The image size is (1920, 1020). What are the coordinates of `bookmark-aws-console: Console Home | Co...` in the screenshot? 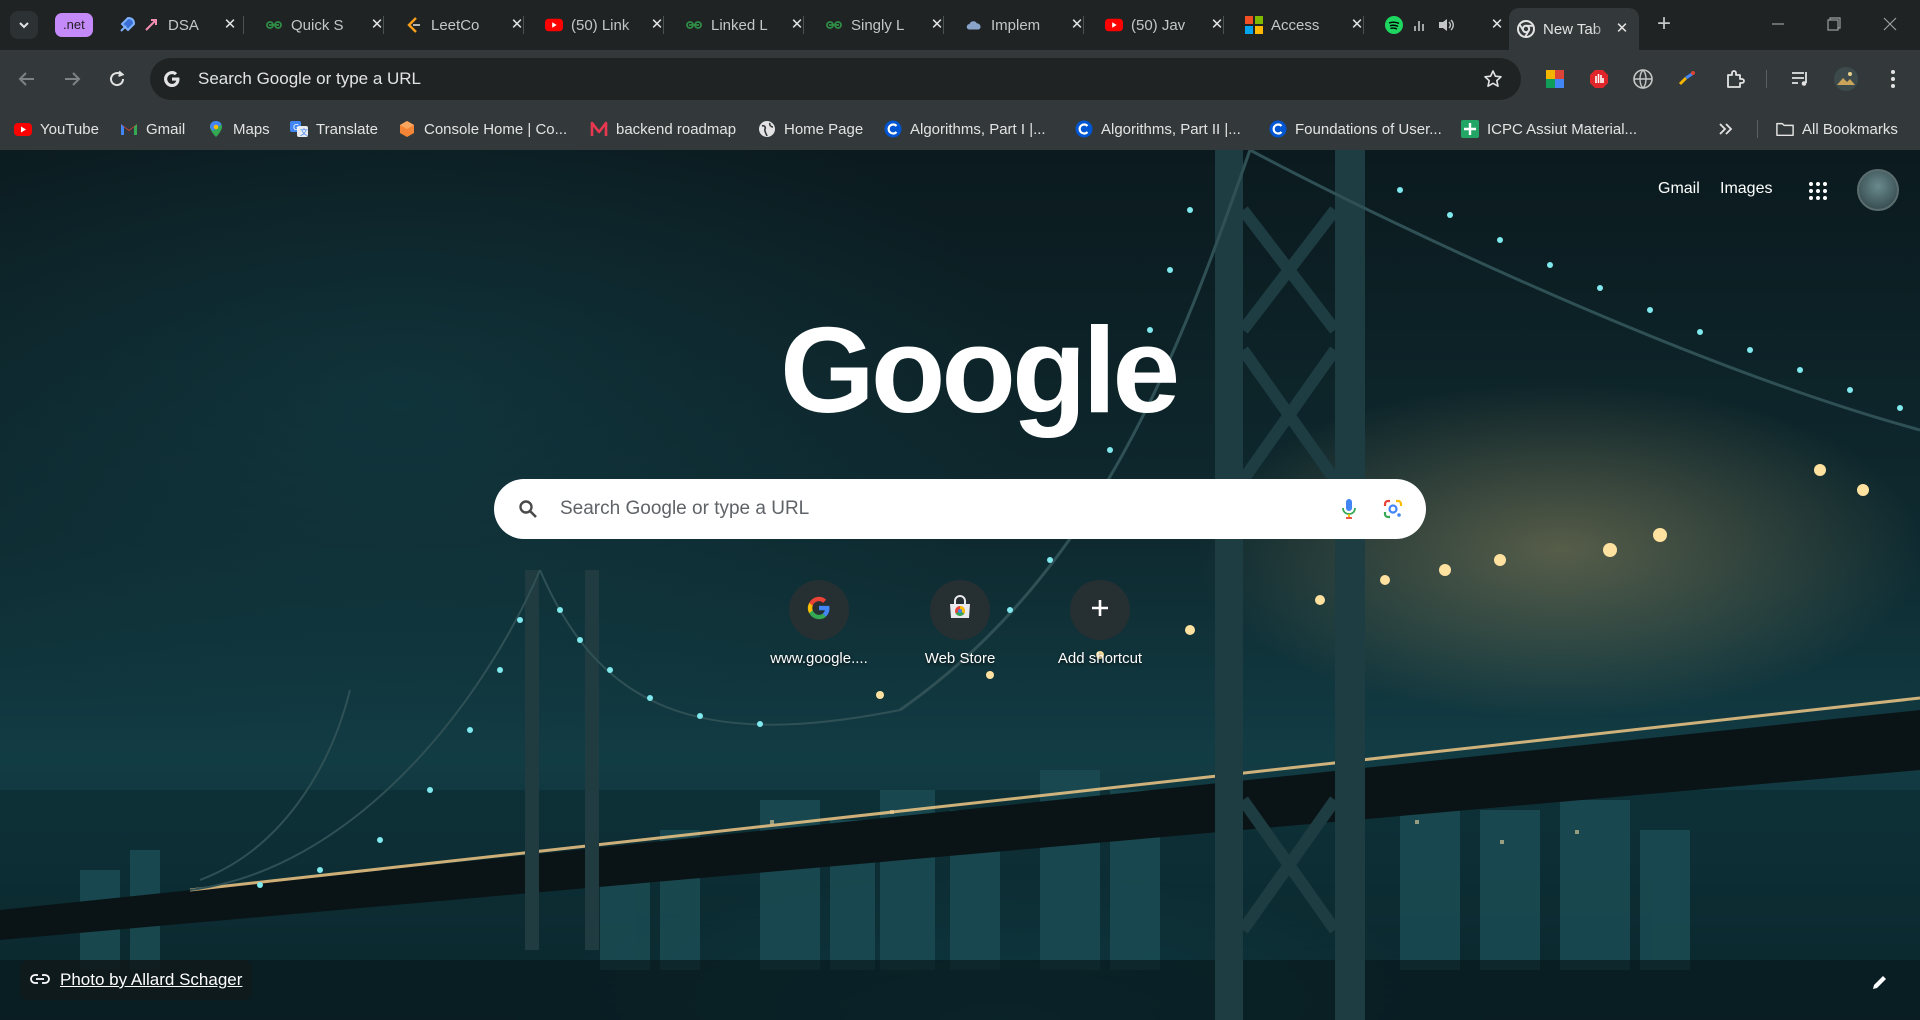 It's located at (482, 129).